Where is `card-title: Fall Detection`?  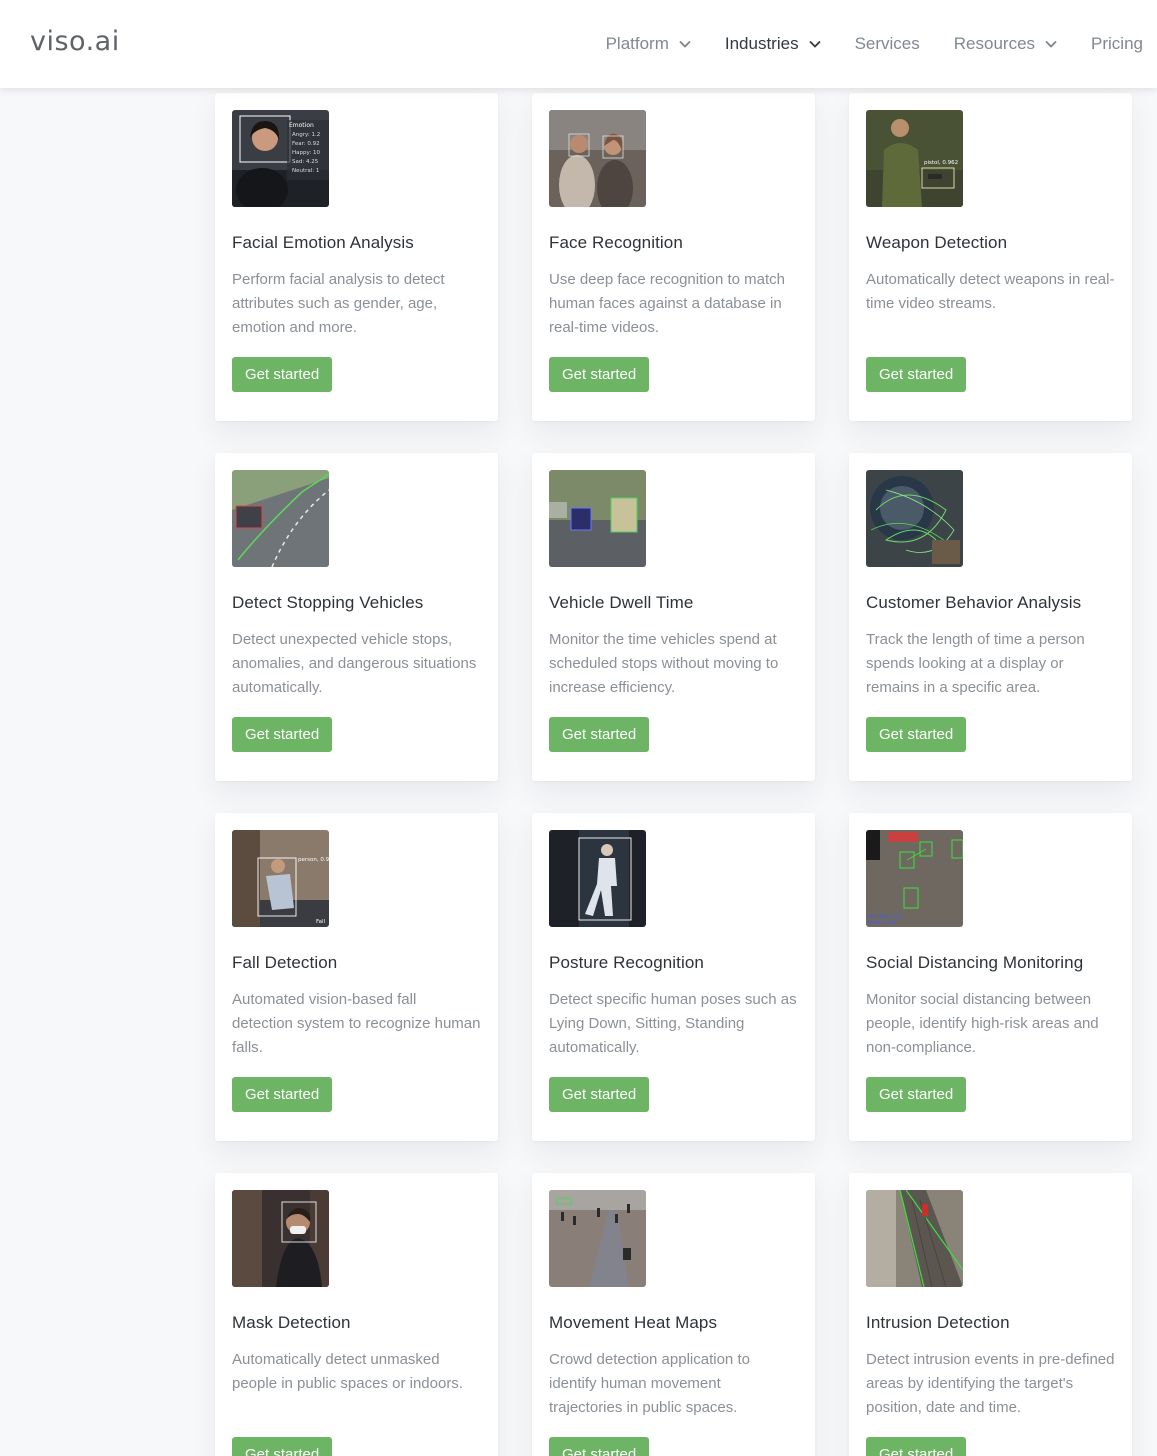 card-title: Fall Detection is located at coordinates (285, 962).